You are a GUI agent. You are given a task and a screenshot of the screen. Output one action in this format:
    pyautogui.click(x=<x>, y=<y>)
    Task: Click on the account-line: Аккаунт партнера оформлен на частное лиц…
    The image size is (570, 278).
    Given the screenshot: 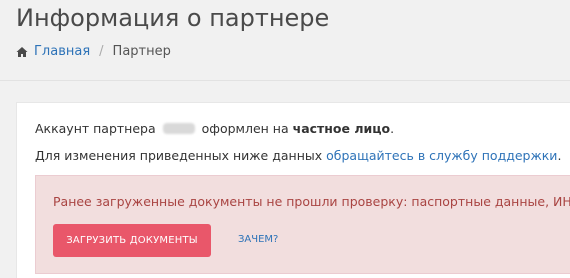 What is the action you would take?
    pyautogui.click(x=214, y=128)
    